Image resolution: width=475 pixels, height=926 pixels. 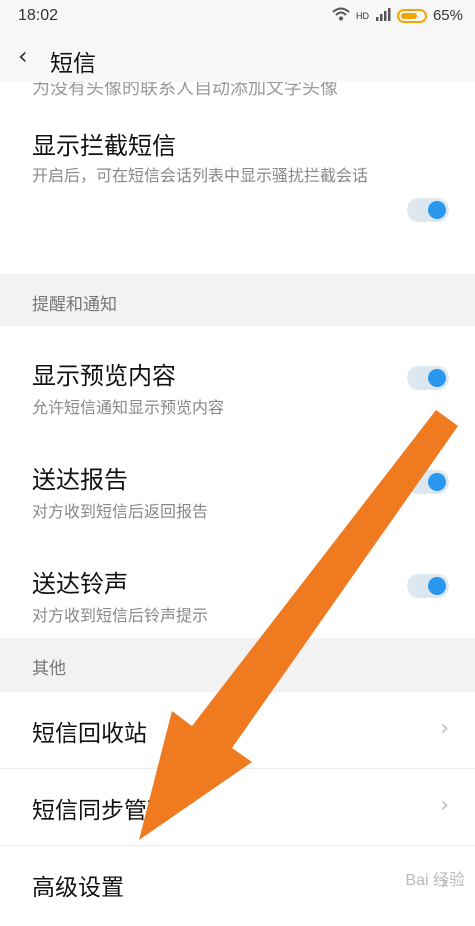 I want to click on avatar-description-row: 为没有头像的联系人自动添加文字头像, so click(x=237, y=94).